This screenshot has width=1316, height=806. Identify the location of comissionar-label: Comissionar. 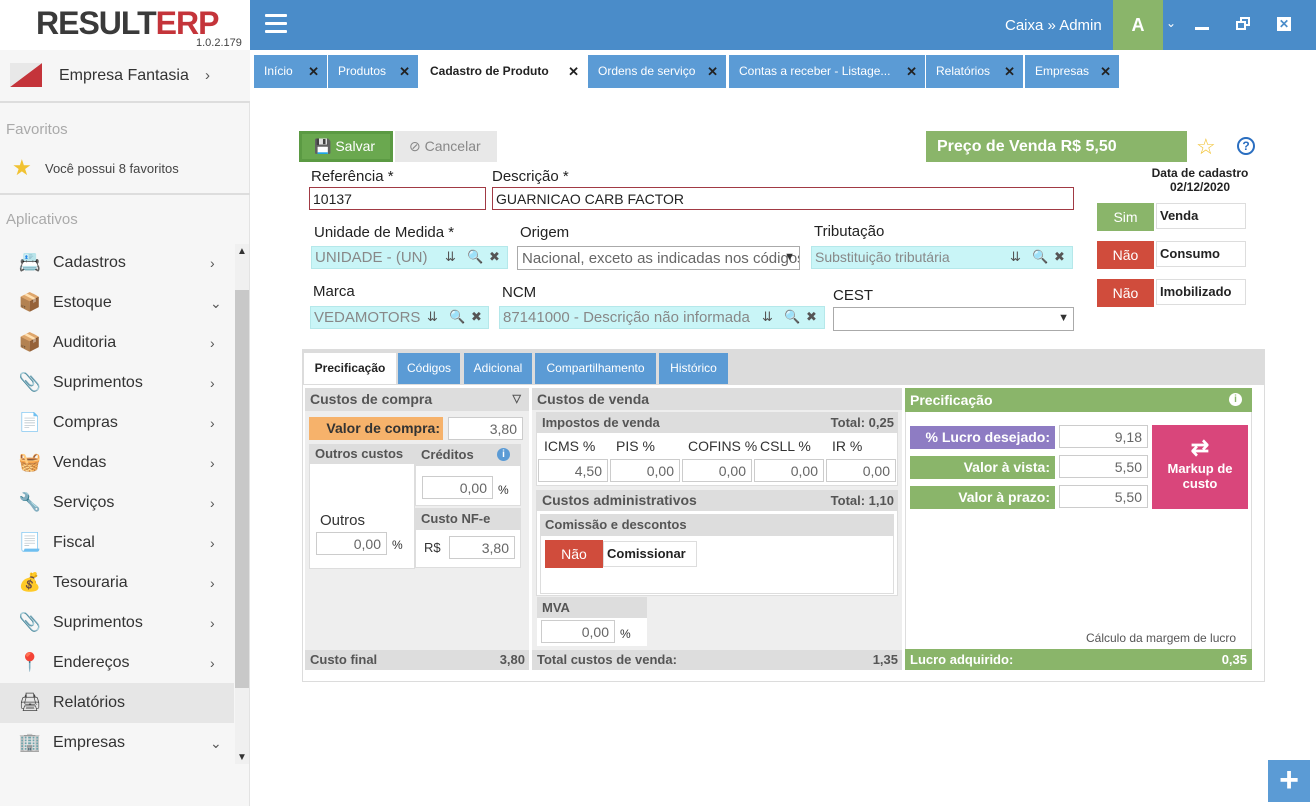
(650, 554).